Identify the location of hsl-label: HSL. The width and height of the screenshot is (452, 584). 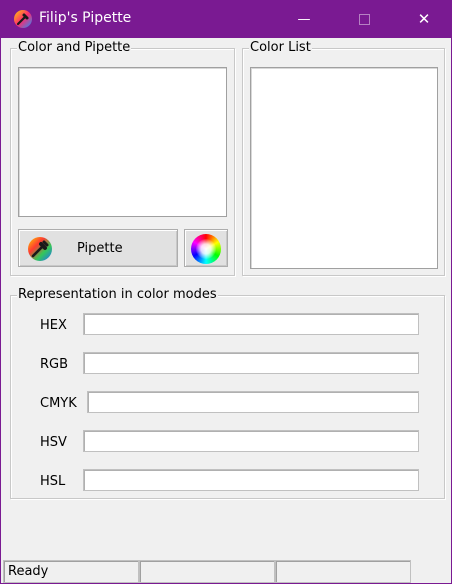
(53, 481).